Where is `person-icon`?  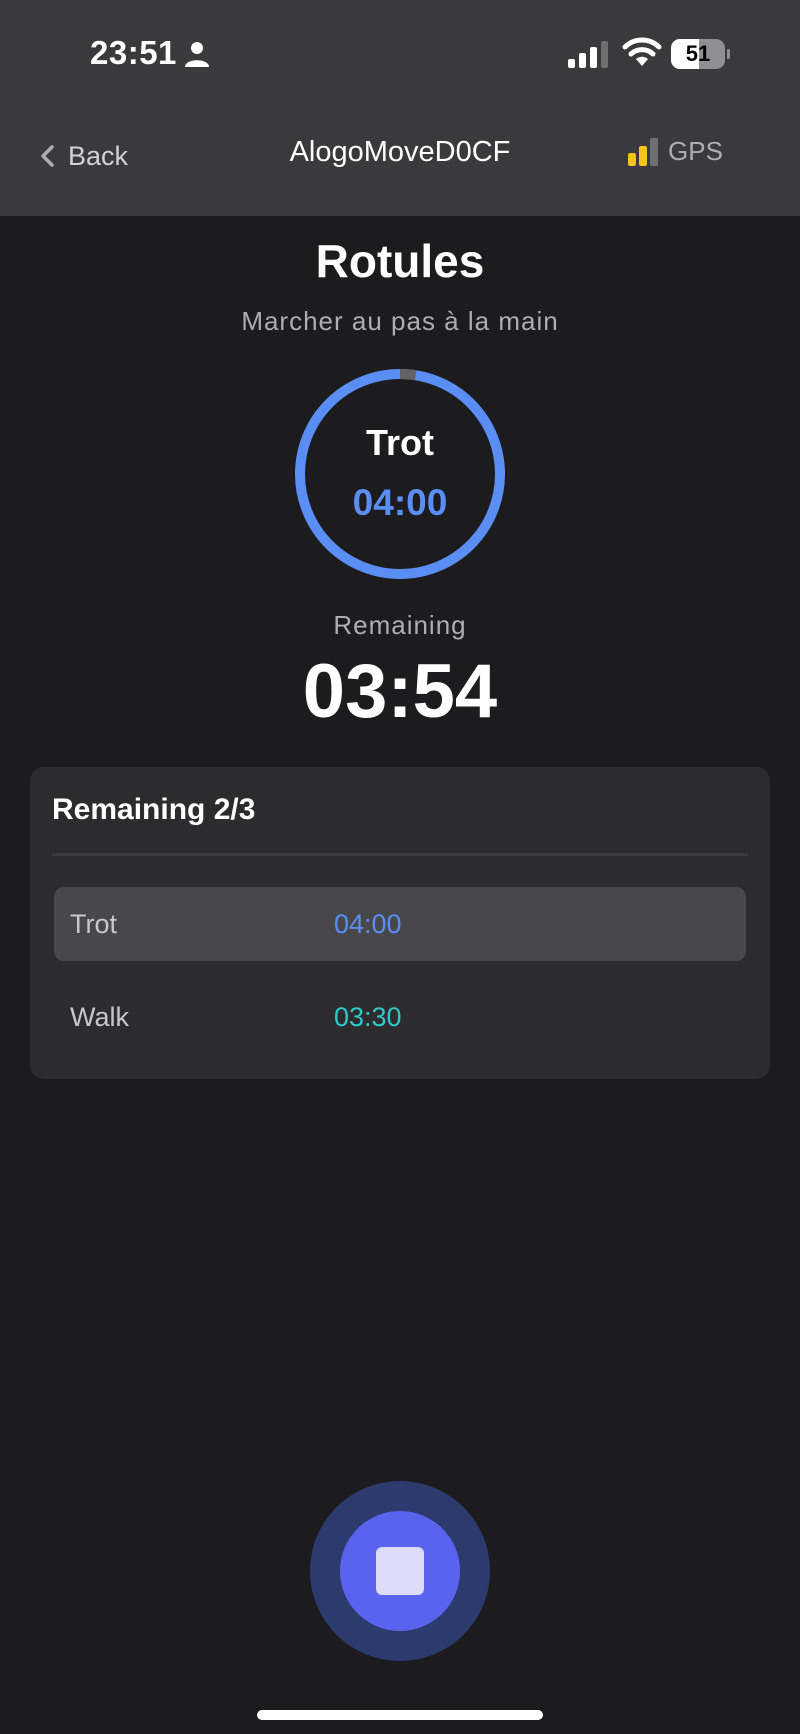 person-icon is located at coordinates (197, 54).